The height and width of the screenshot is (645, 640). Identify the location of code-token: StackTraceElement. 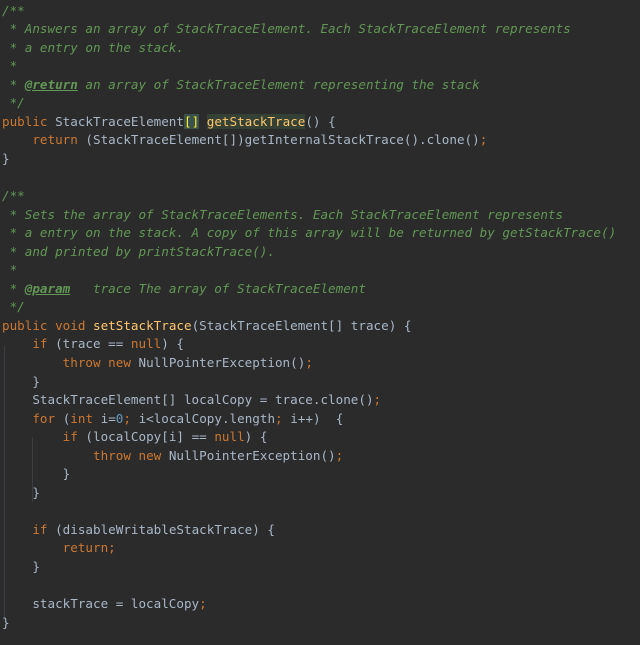
(119, 121).